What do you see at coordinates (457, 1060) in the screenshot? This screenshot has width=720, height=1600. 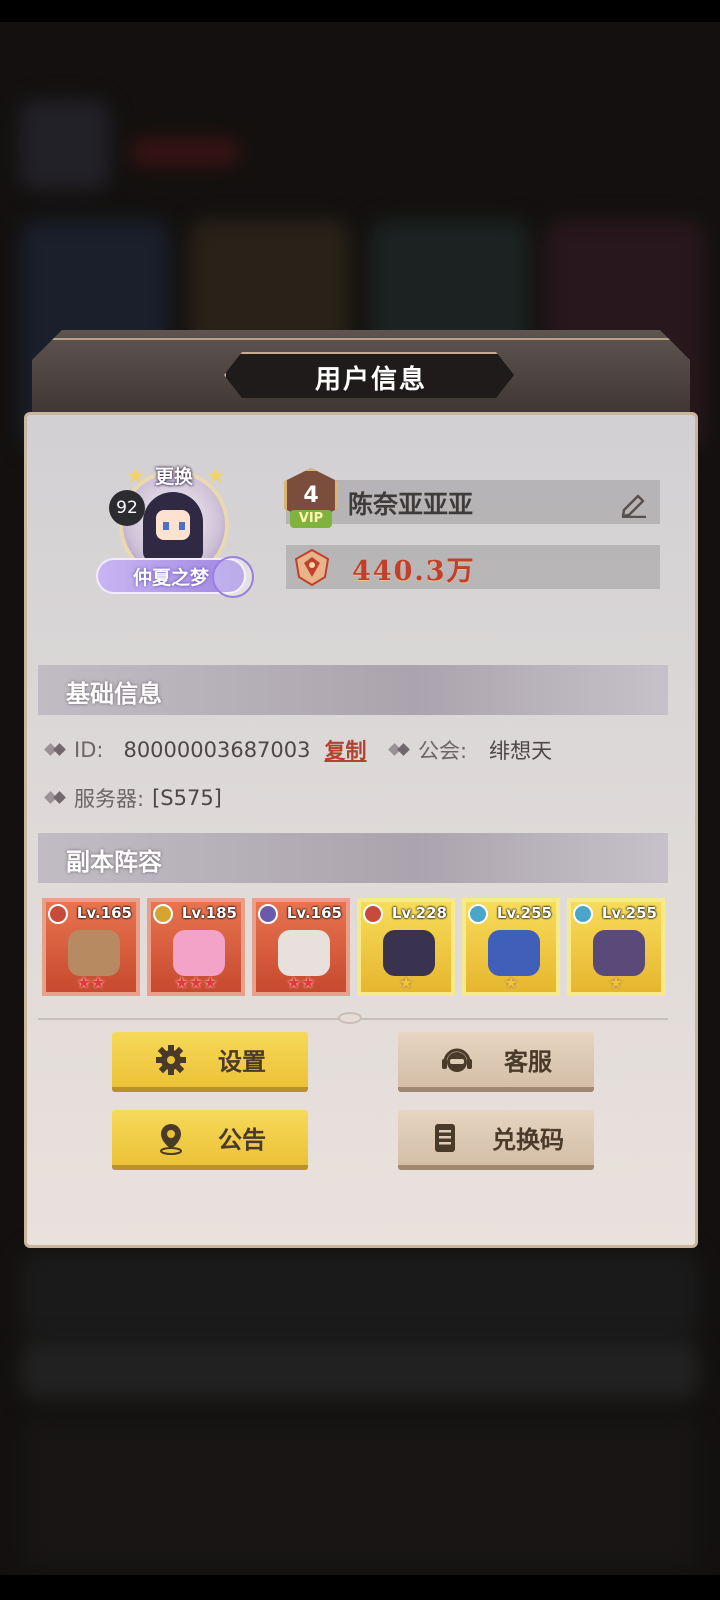 I see `headset-icon` at bounding box center [457, 1060].